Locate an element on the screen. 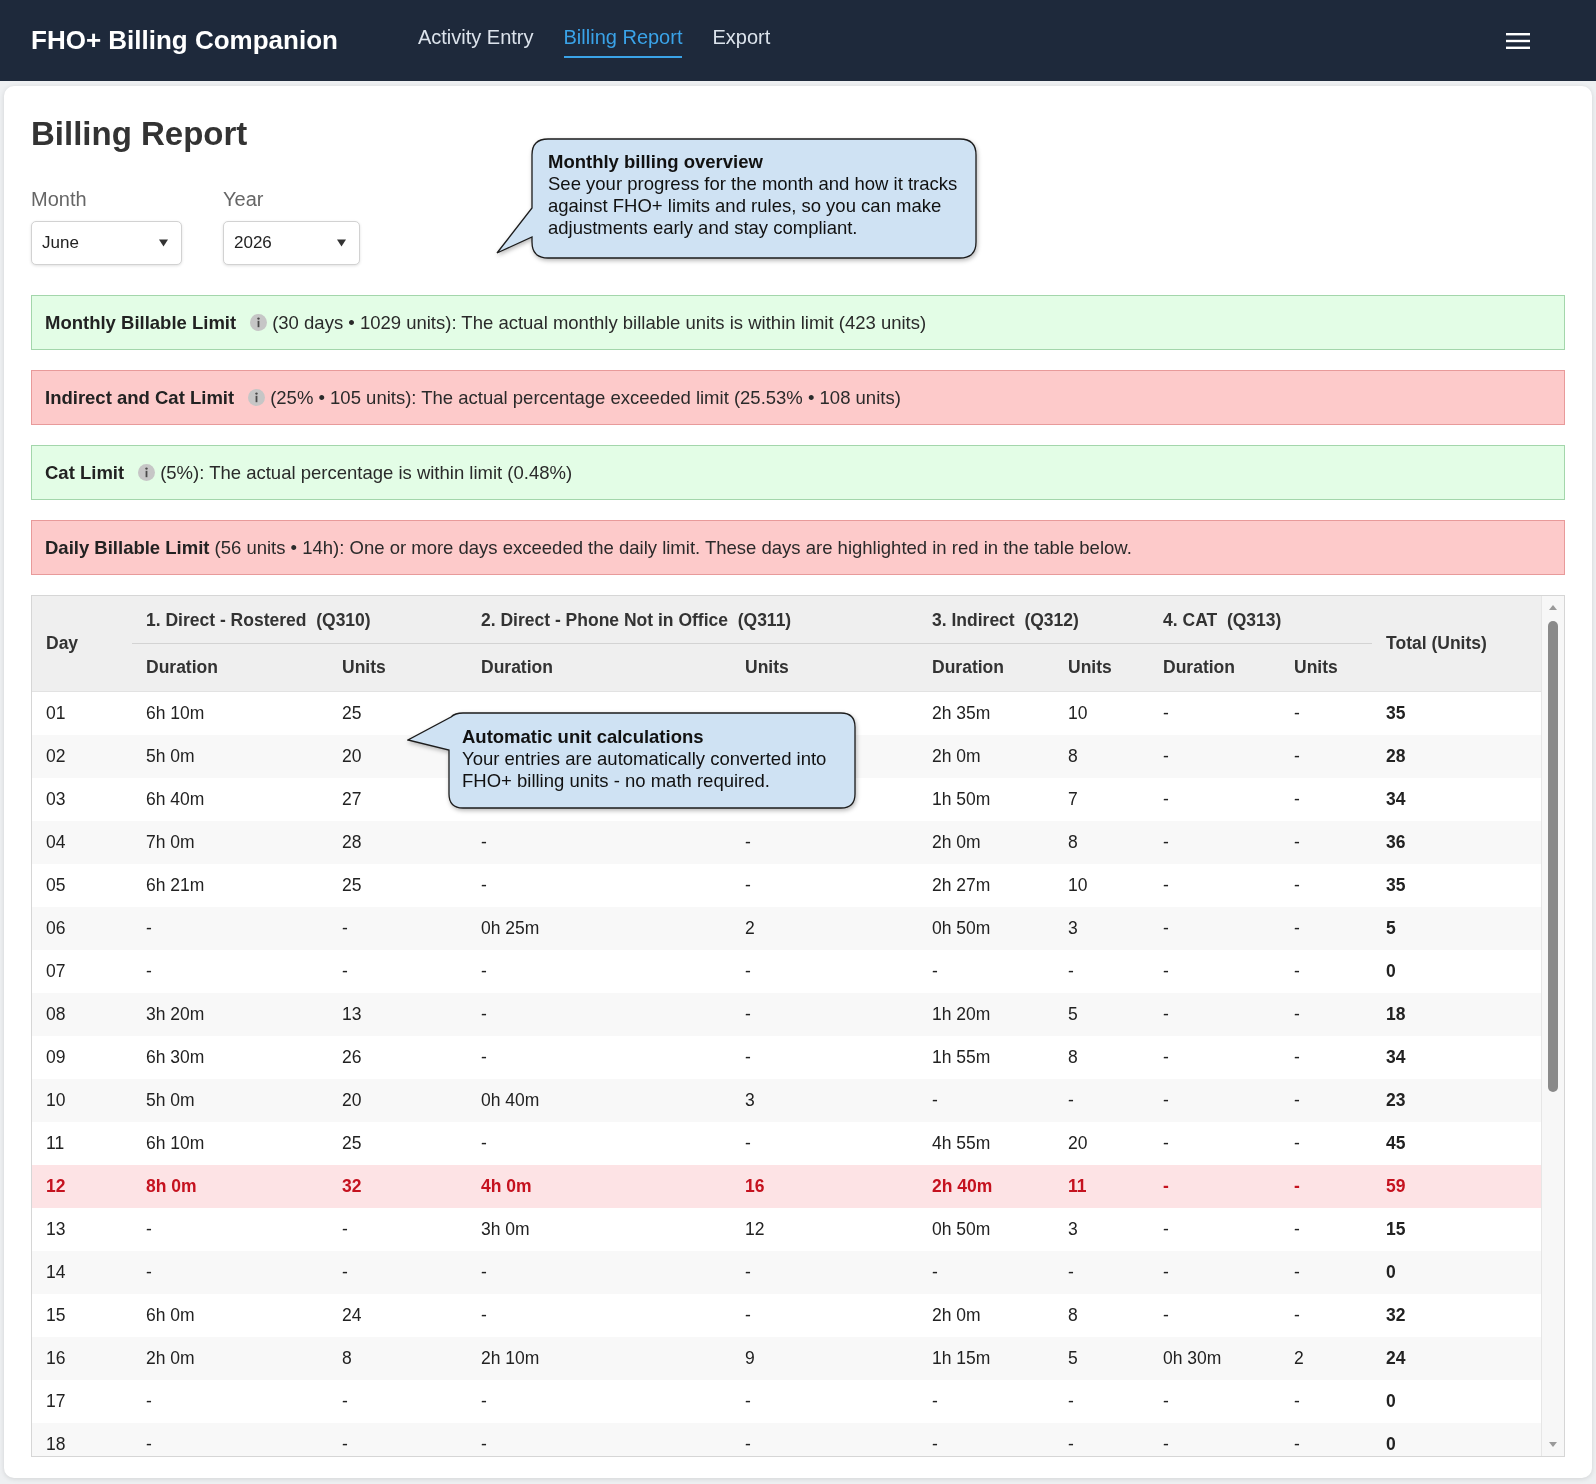  dropdown: 2026 is located at coordinates (291, 243).